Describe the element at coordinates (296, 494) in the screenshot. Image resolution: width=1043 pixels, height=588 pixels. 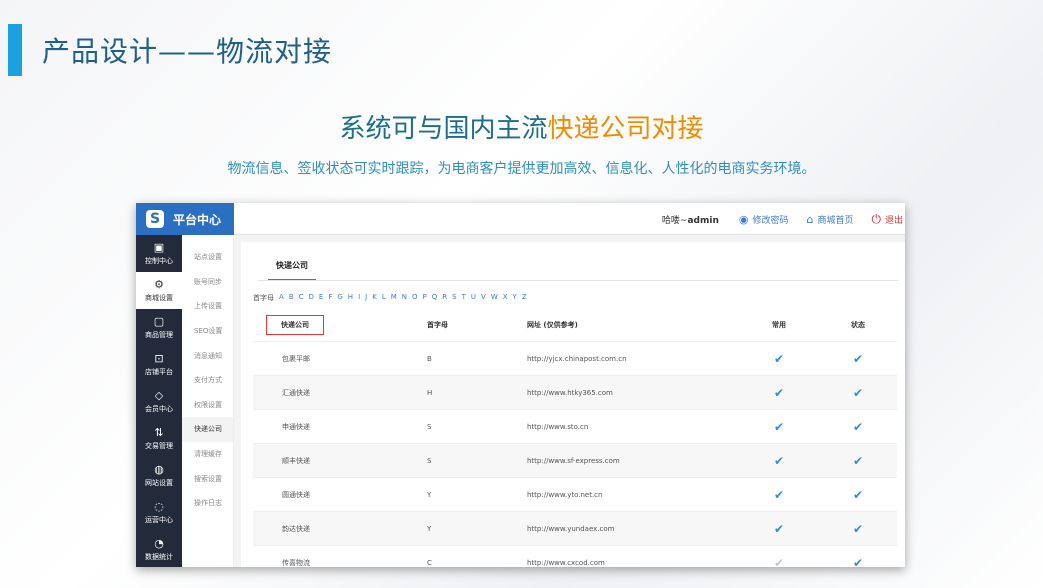
I see `cell-name: 圆通快递` at that location.